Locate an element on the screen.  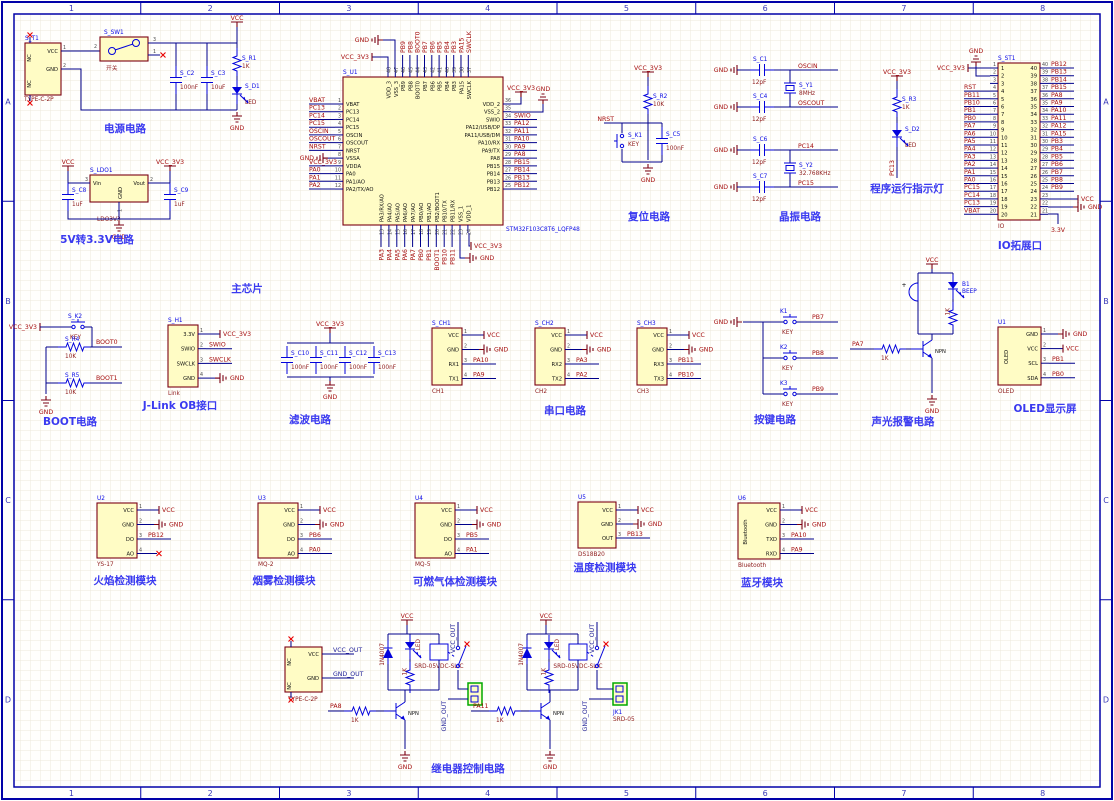
svg-text: D is located at coordinates (8, 699).